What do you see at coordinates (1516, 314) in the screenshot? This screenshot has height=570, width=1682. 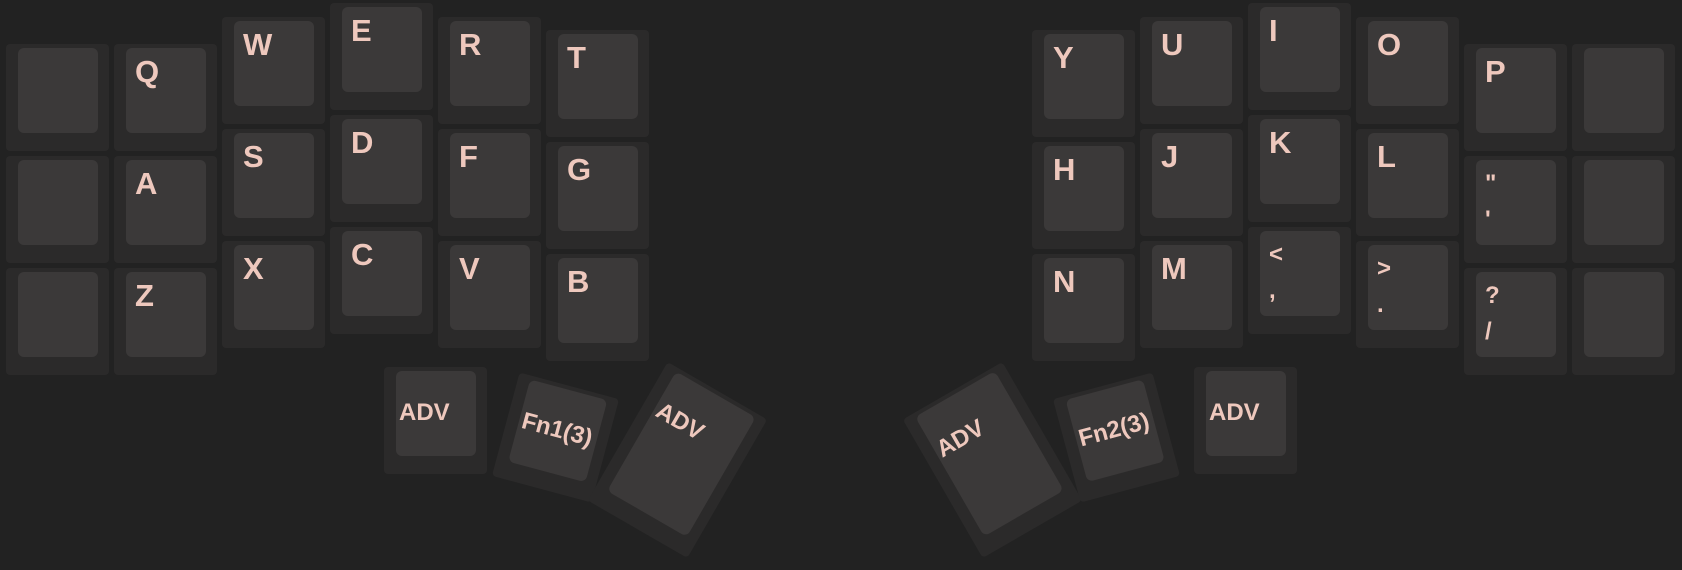 I see `keycap: ? /` at bounding box center [1516, 314].